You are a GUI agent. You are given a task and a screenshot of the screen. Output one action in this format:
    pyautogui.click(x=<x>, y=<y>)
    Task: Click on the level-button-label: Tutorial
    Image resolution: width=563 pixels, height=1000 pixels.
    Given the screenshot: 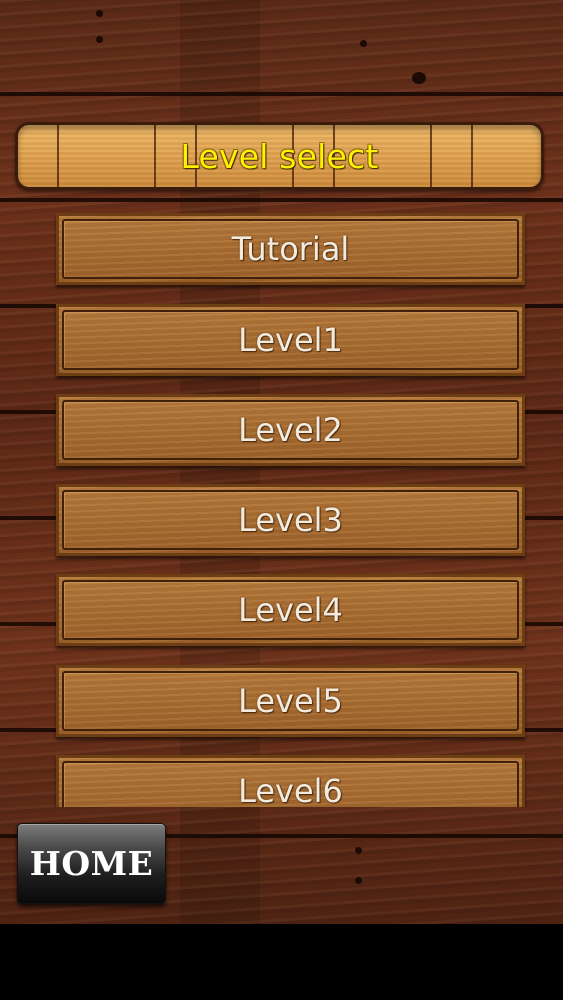 What is the action you would take?
    pyautogui.click(x=290, y=249)
    